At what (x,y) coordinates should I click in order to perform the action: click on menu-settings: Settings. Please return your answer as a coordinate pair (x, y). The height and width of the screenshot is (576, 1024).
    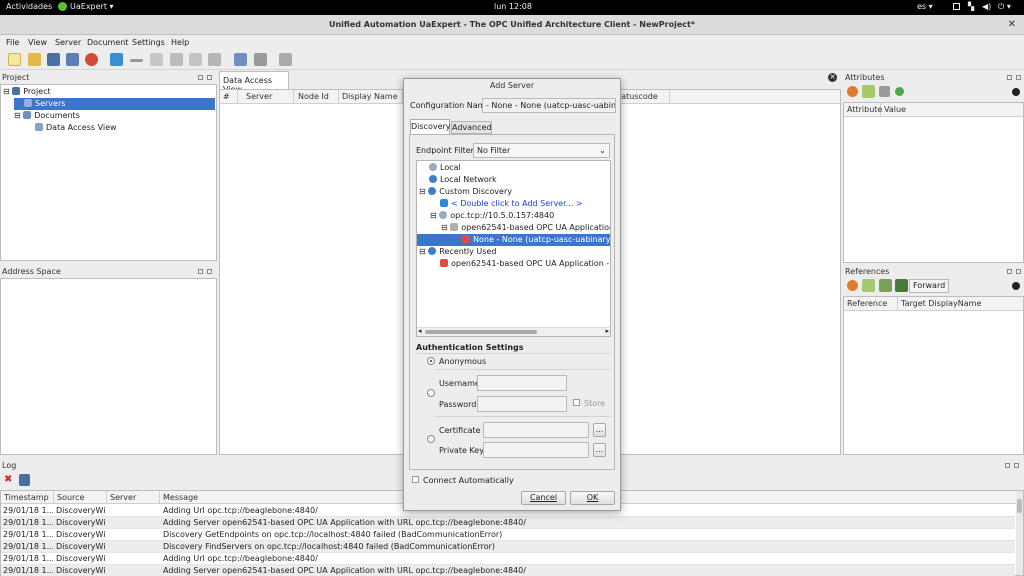
    Looking at the image, I should click on (148, 42).